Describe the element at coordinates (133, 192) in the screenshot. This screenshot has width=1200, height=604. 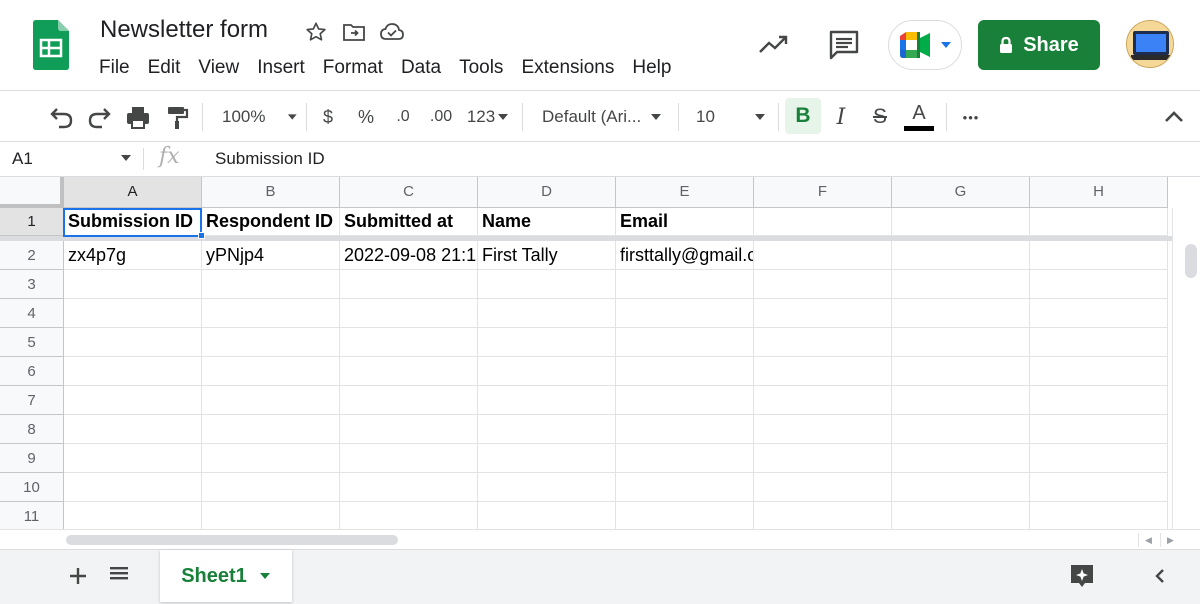
I see `column-header-a: A` at that location.